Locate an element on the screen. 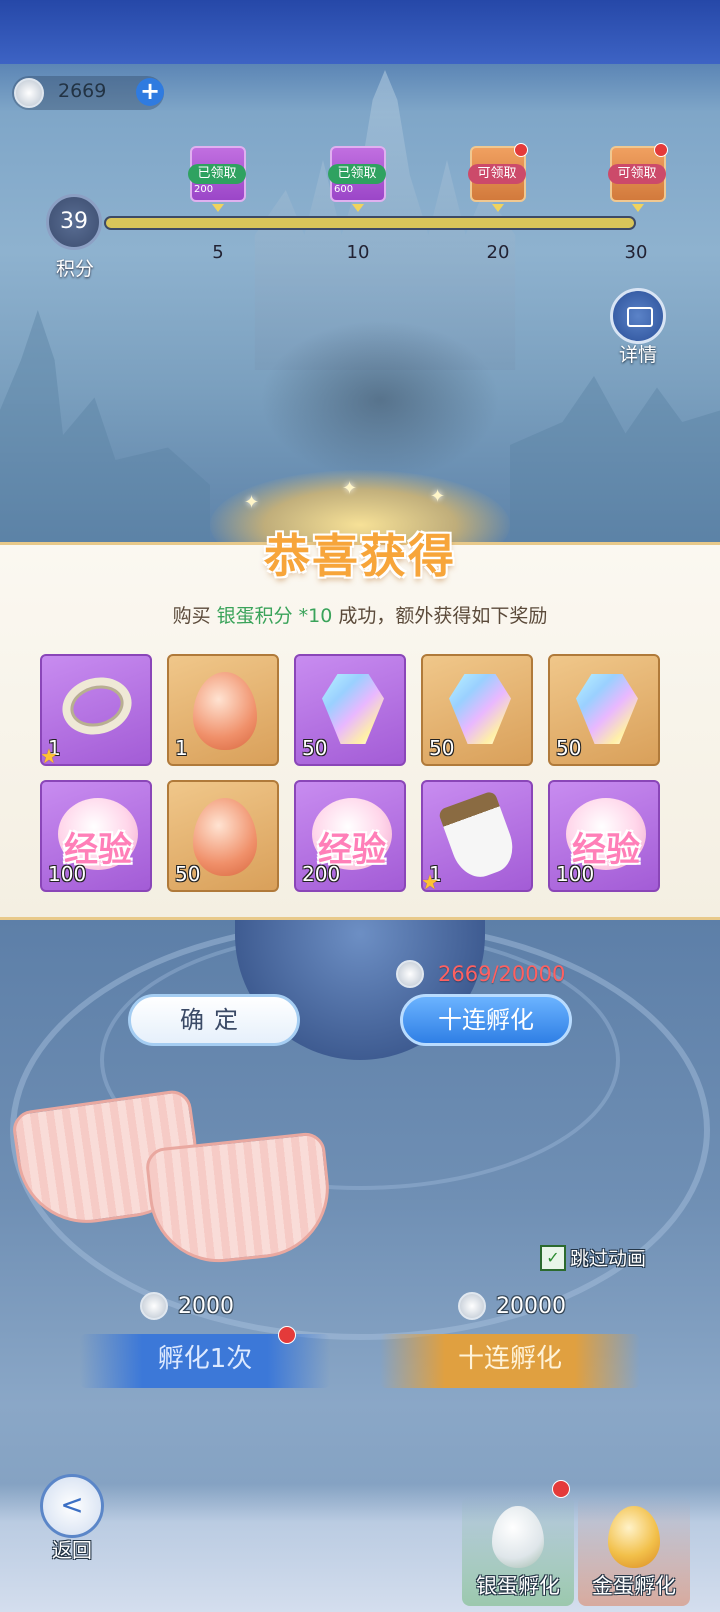  detail-book-icon is located at coordinates (638, 316).